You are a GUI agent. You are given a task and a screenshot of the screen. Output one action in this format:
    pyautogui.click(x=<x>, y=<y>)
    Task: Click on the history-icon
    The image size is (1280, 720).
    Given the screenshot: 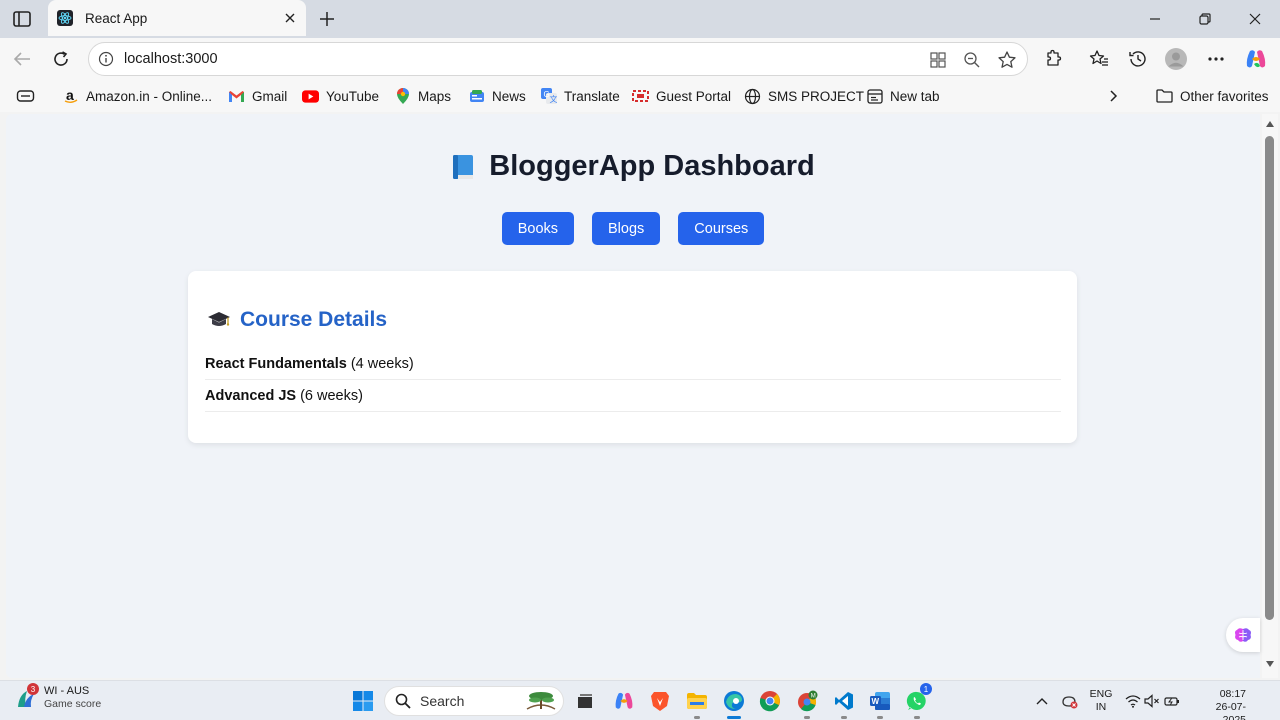 What is the action you would take?
    pyautogui.click(x=1138, y=59)
    